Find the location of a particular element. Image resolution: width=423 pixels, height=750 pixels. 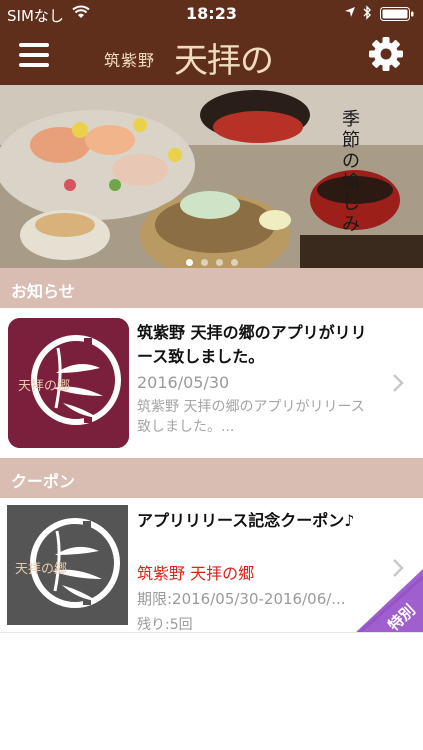

list-divider is located at coordinates (211, 632).